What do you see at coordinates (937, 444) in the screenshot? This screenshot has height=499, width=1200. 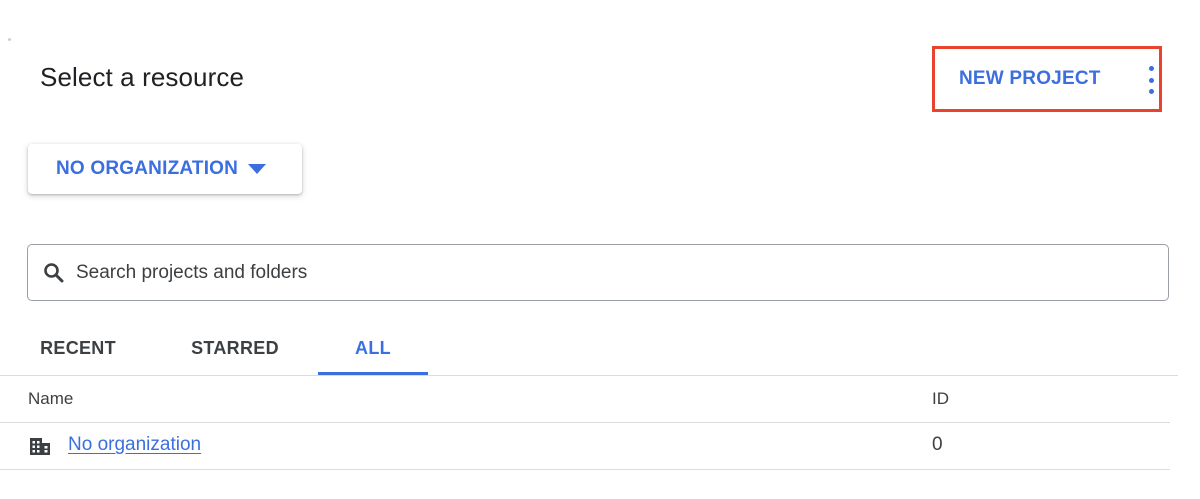 I see `organization-id: 0` at bounding box center [937, 444].